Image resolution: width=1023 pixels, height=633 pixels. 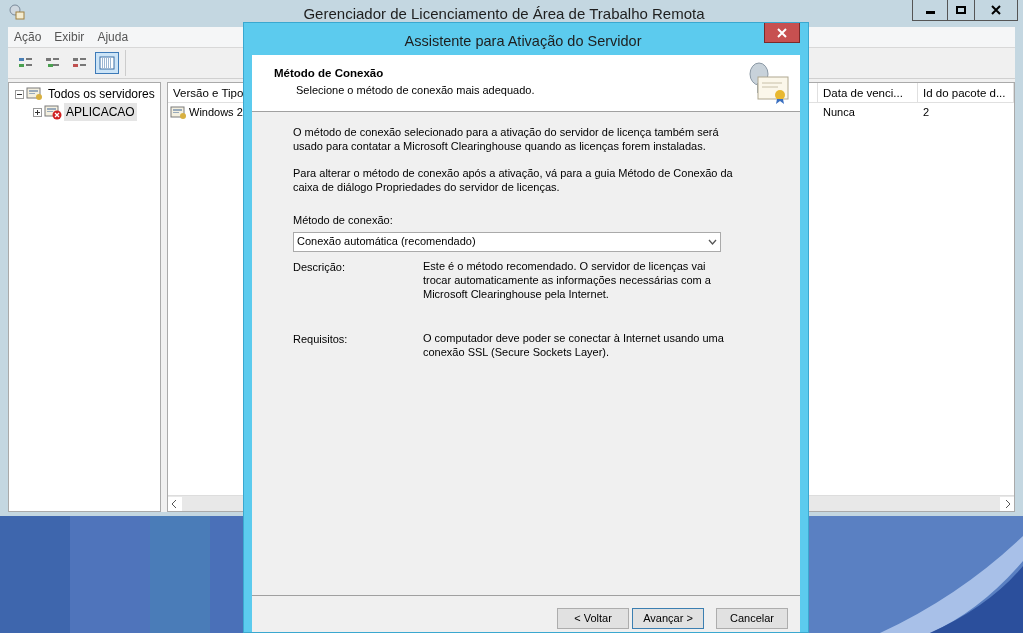 What do you see at coordinates (513, 180) in the screenshot?
I see `info-paragraph: Para alterar o método de conexão após a ativação, vá para a guia Método de Conexão da caixa de diálogo Propriedades do servidor de licenças.` at bounding box center [513, 180].